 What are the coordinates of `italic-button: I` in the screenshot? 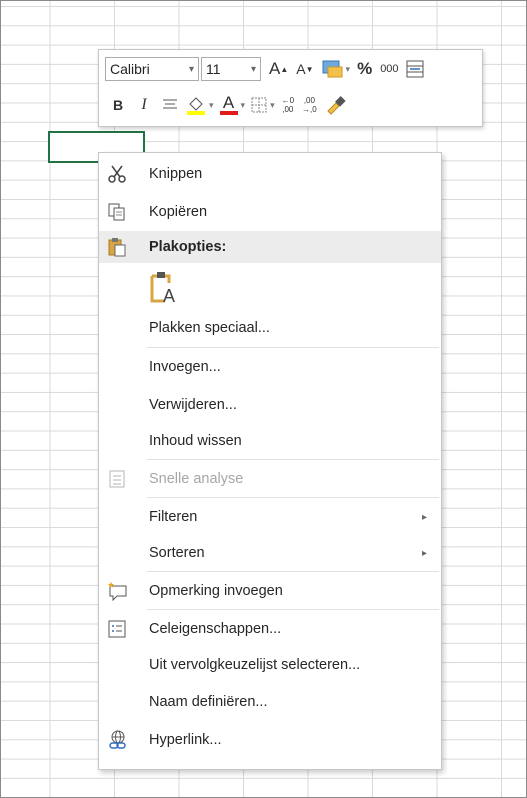 It's located at (144, 105).